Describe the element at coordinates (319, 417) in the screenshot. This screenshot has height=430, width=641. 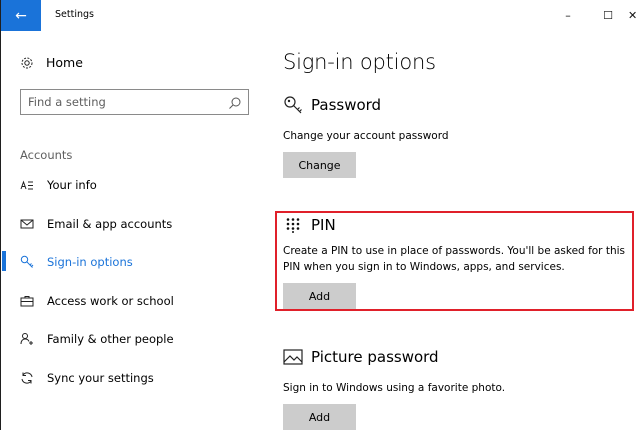
I see `add-picture-password-button: Add` at that location.